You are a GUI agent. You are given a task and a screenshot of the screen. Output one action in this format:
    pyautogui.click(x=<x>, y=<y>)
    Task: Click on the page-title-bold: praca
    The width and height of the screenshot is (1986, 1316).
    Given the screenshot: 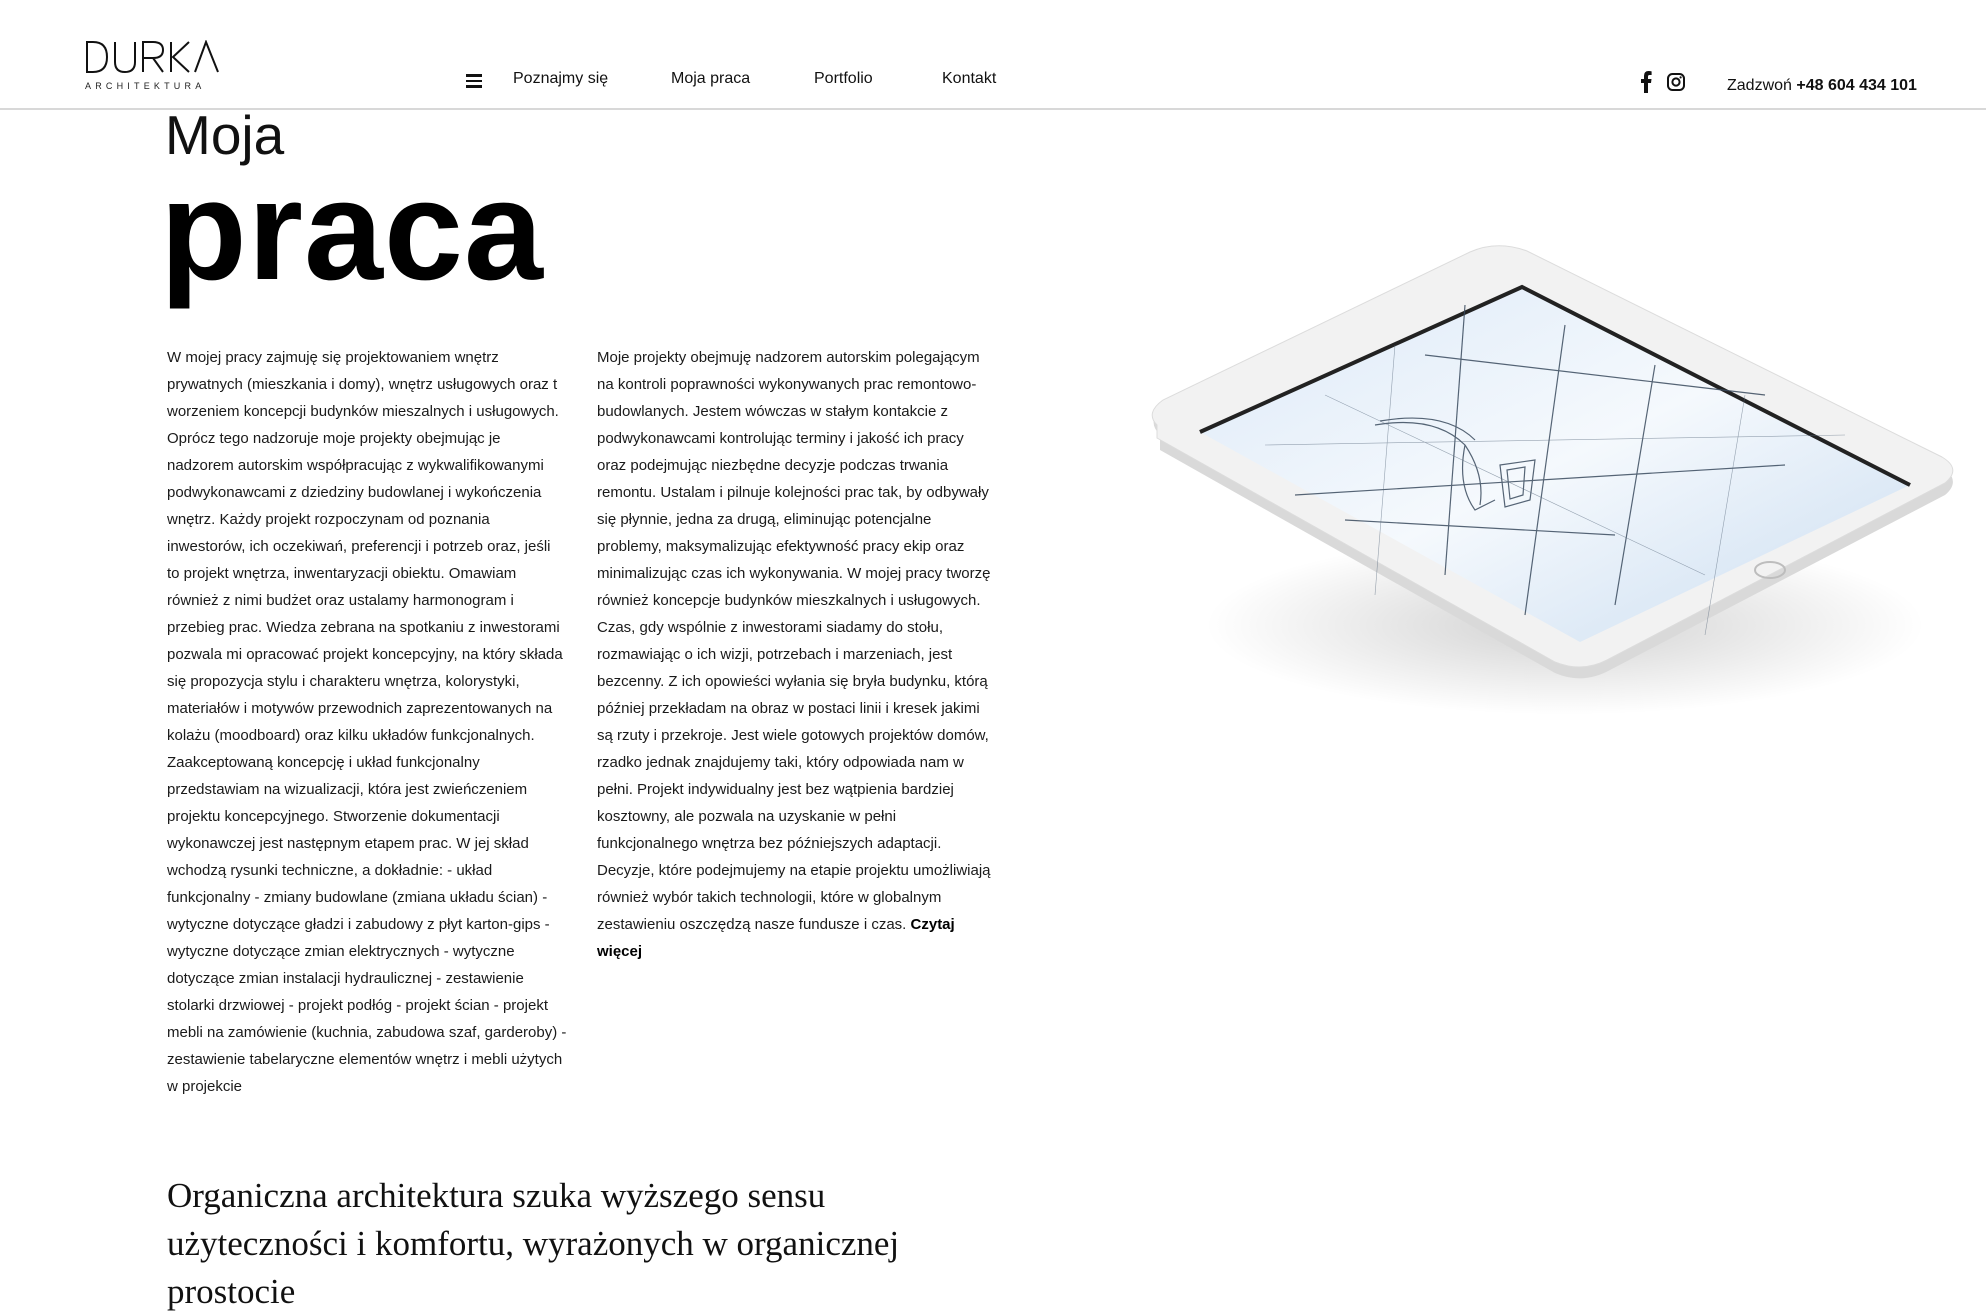 What is the action you would take?
    pyautogui.click(x=352, y=230)
    